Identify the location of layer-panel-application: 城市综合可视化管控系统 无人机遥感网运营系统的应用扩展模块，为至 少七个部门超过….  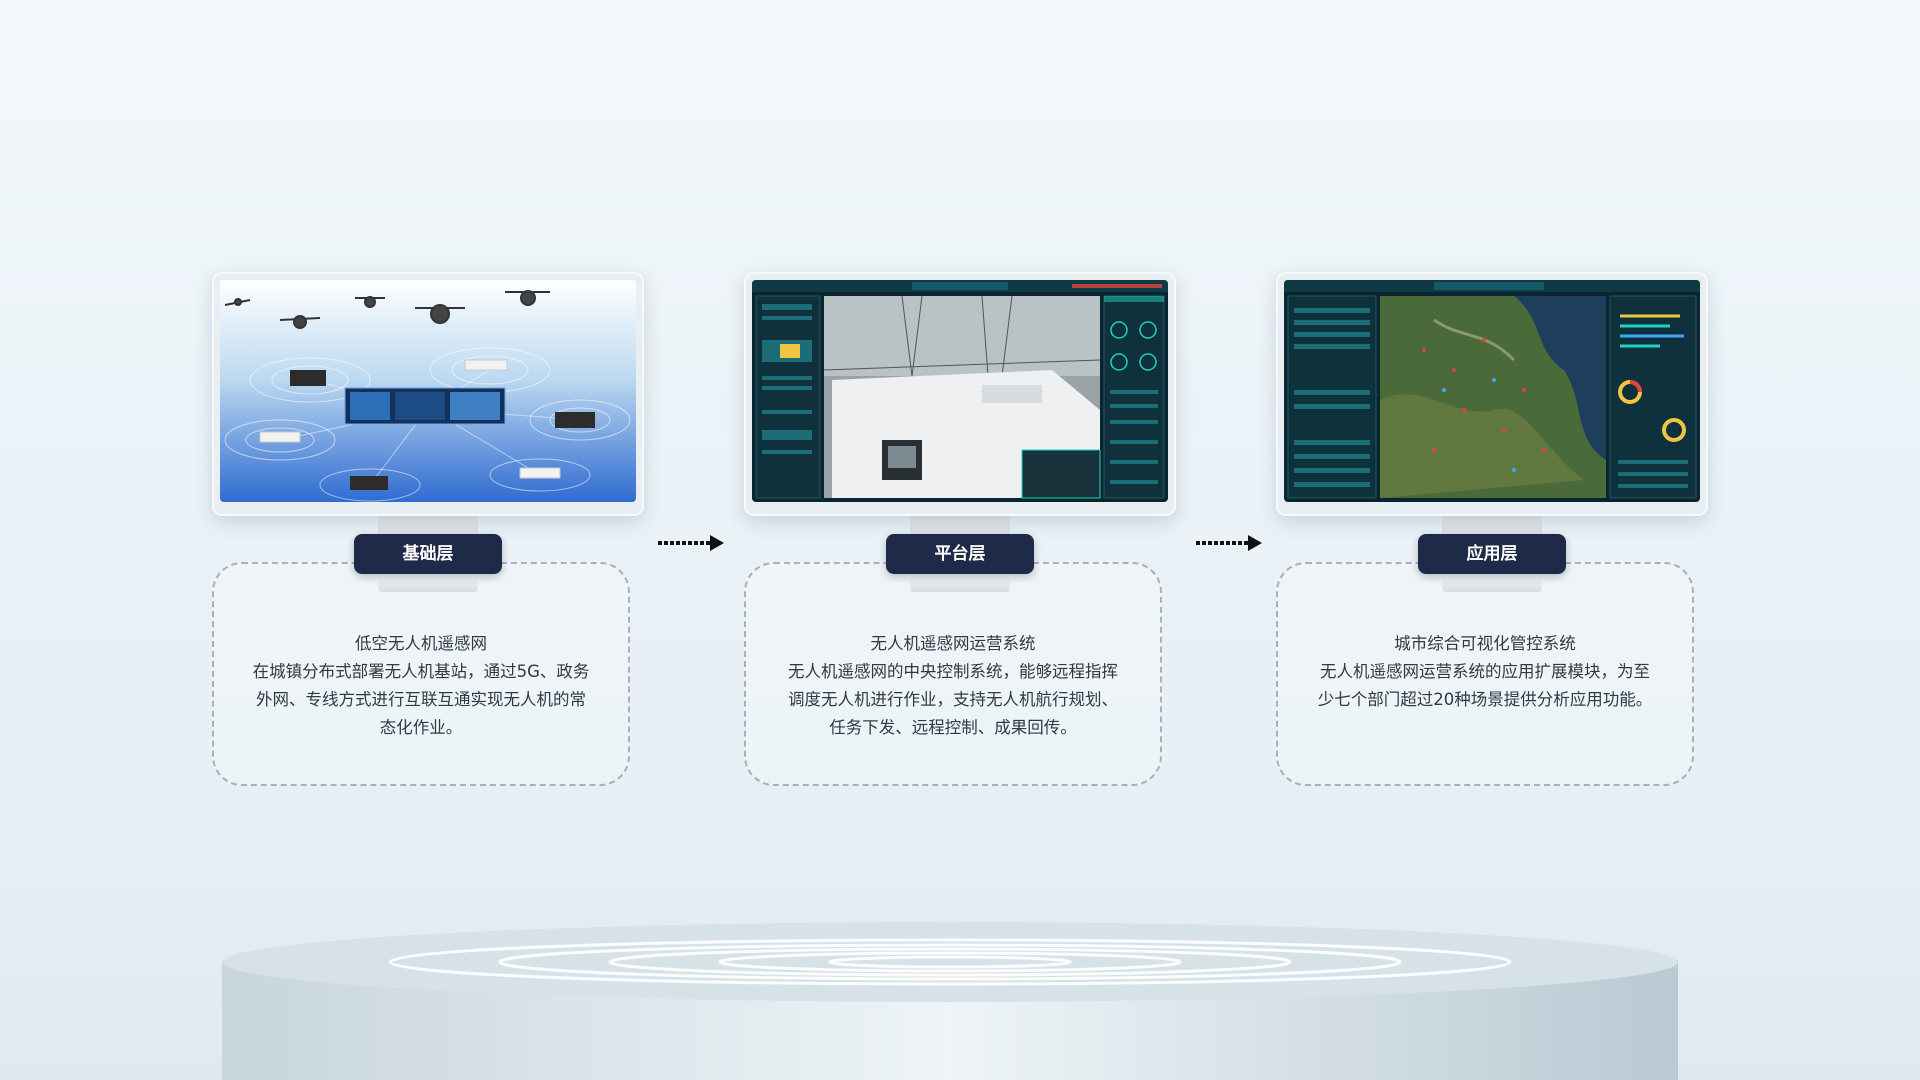
(1492, 532).